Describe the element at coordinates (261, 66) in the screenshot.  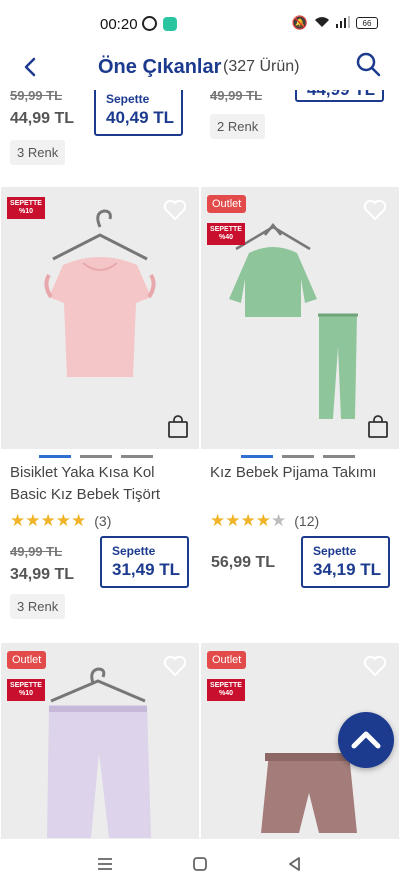
I see `product-count: (327 Ürün)` at that location.